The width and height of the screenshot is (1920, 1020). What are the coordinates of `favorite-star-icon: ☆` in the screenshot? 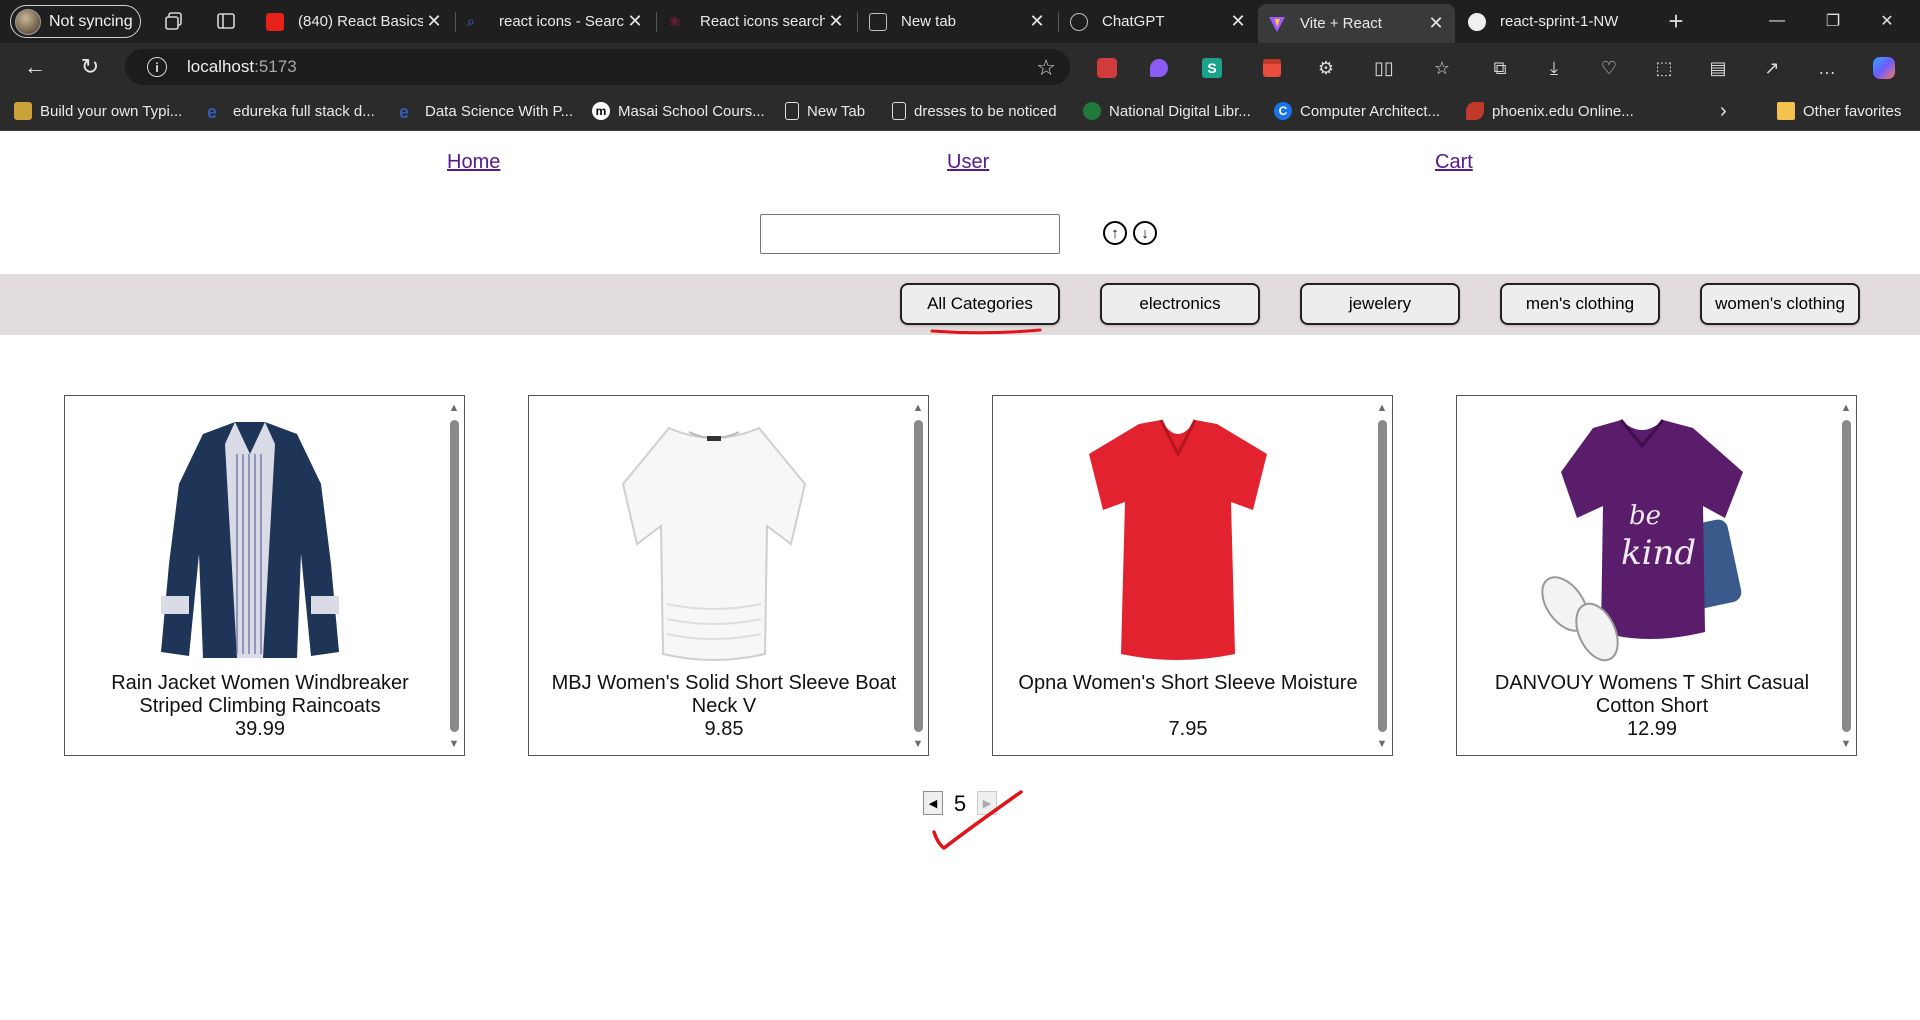 It's located at (1046, 68).